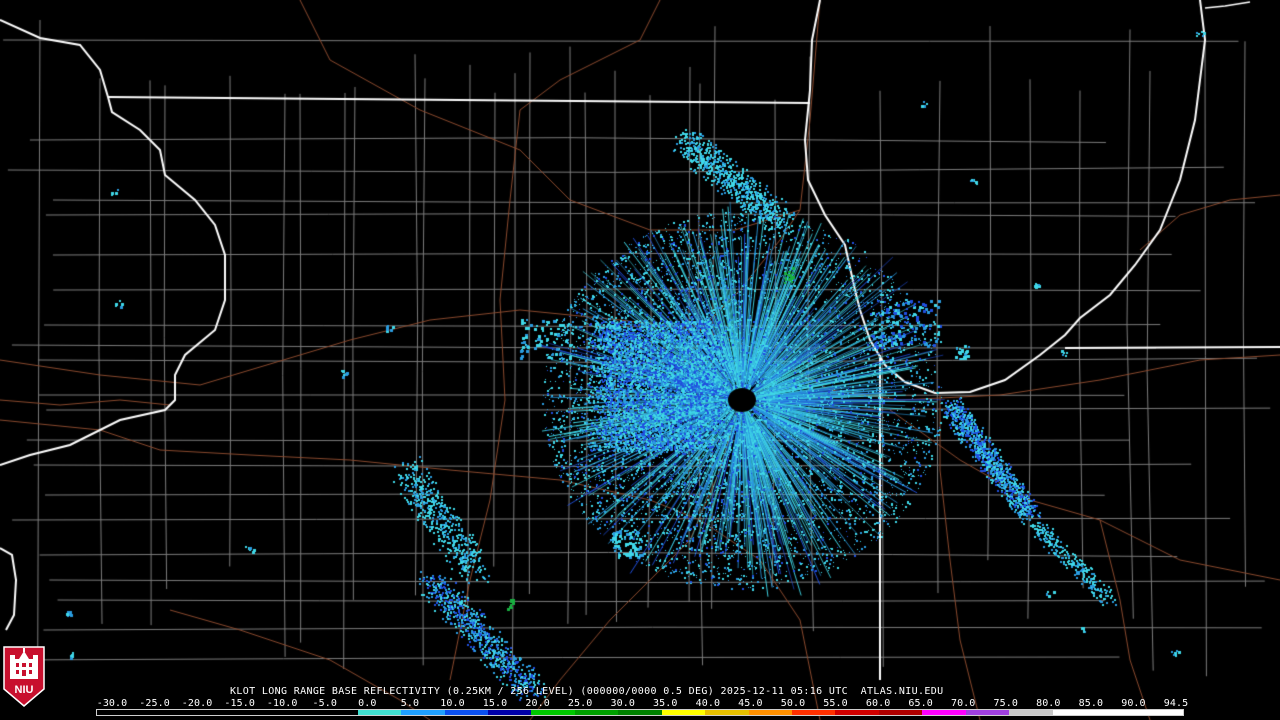 The width and height of the screenshot is (1280, 720). I want to click on colorbar-label: -15.0, so click(239, 703).